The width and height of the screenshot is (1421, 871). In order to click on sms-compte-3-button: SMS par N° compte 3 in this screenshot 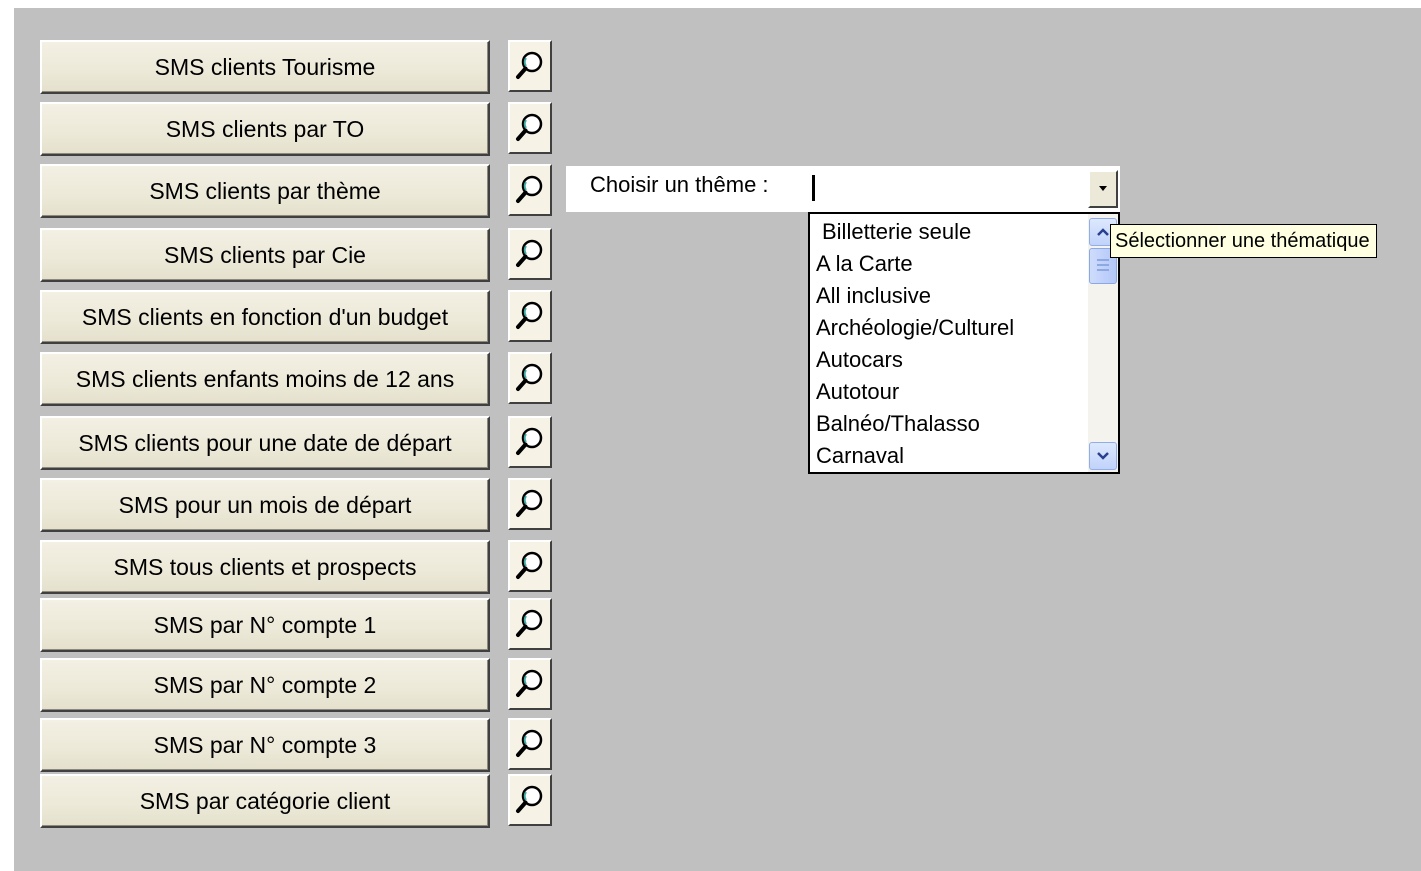, I will do `click(265, 745)`.